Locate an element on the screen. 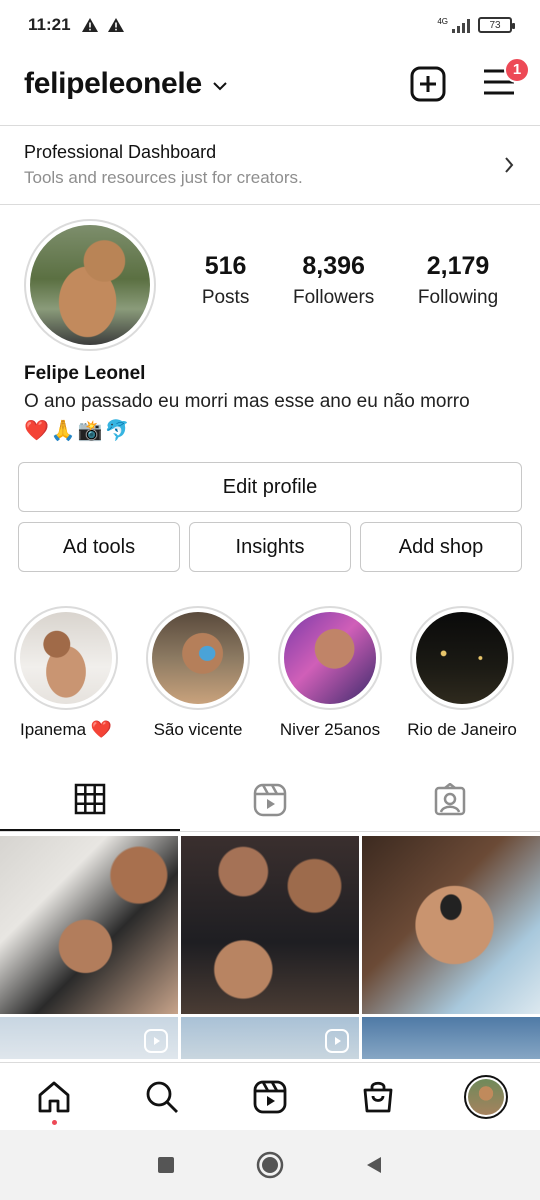  search-icon is located at coordinates (162, 1097).